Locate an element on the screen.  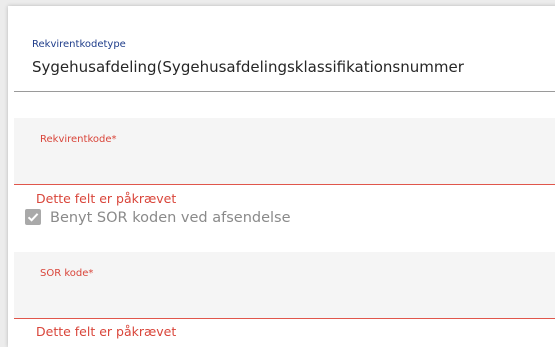
use-sor-checkbox is located at coordinates (33, 217).